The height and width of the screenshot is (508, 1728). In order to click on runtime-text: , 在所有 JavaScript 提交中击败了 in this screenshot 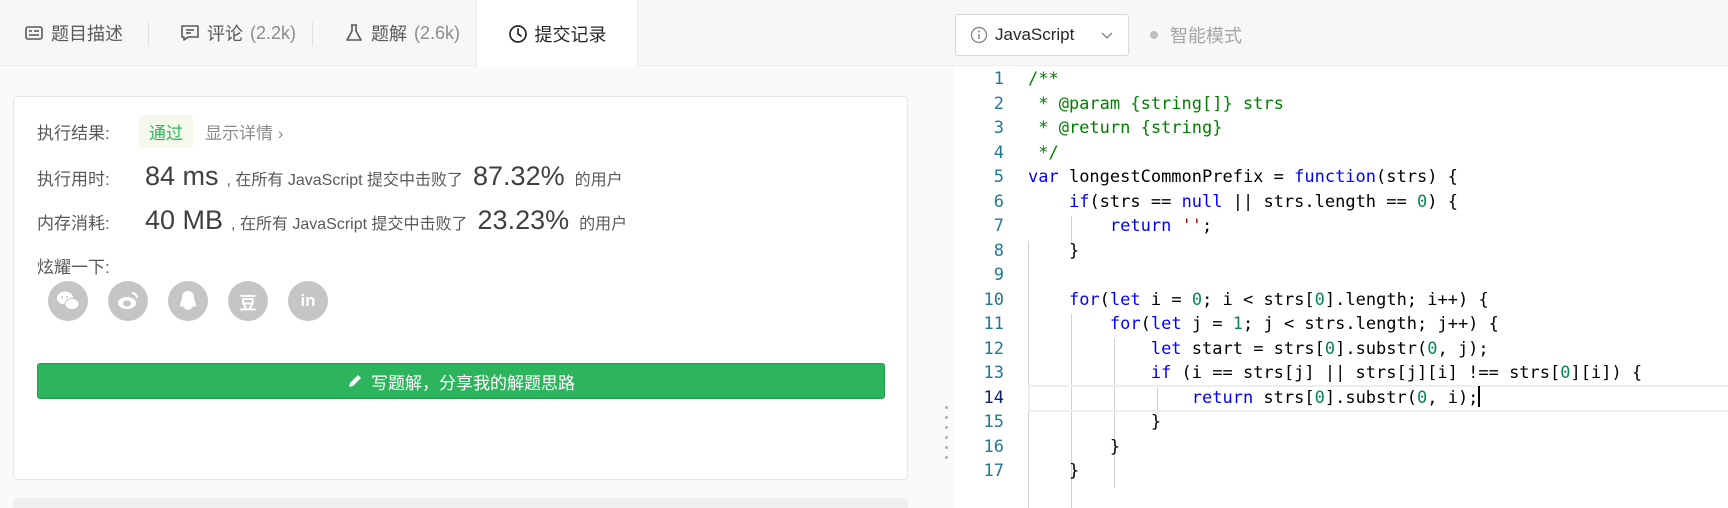, I will do `click(345, 180)`.